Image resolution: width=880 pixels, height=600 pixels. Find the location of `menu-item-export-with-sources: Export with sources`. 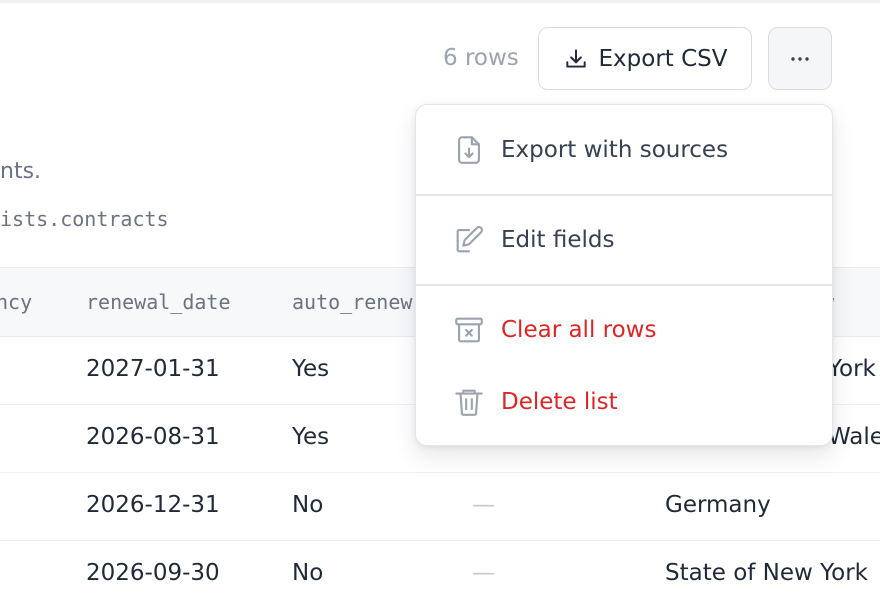

menu-item-export-with-sources: Export with sources is located at coordinates (624, 150).